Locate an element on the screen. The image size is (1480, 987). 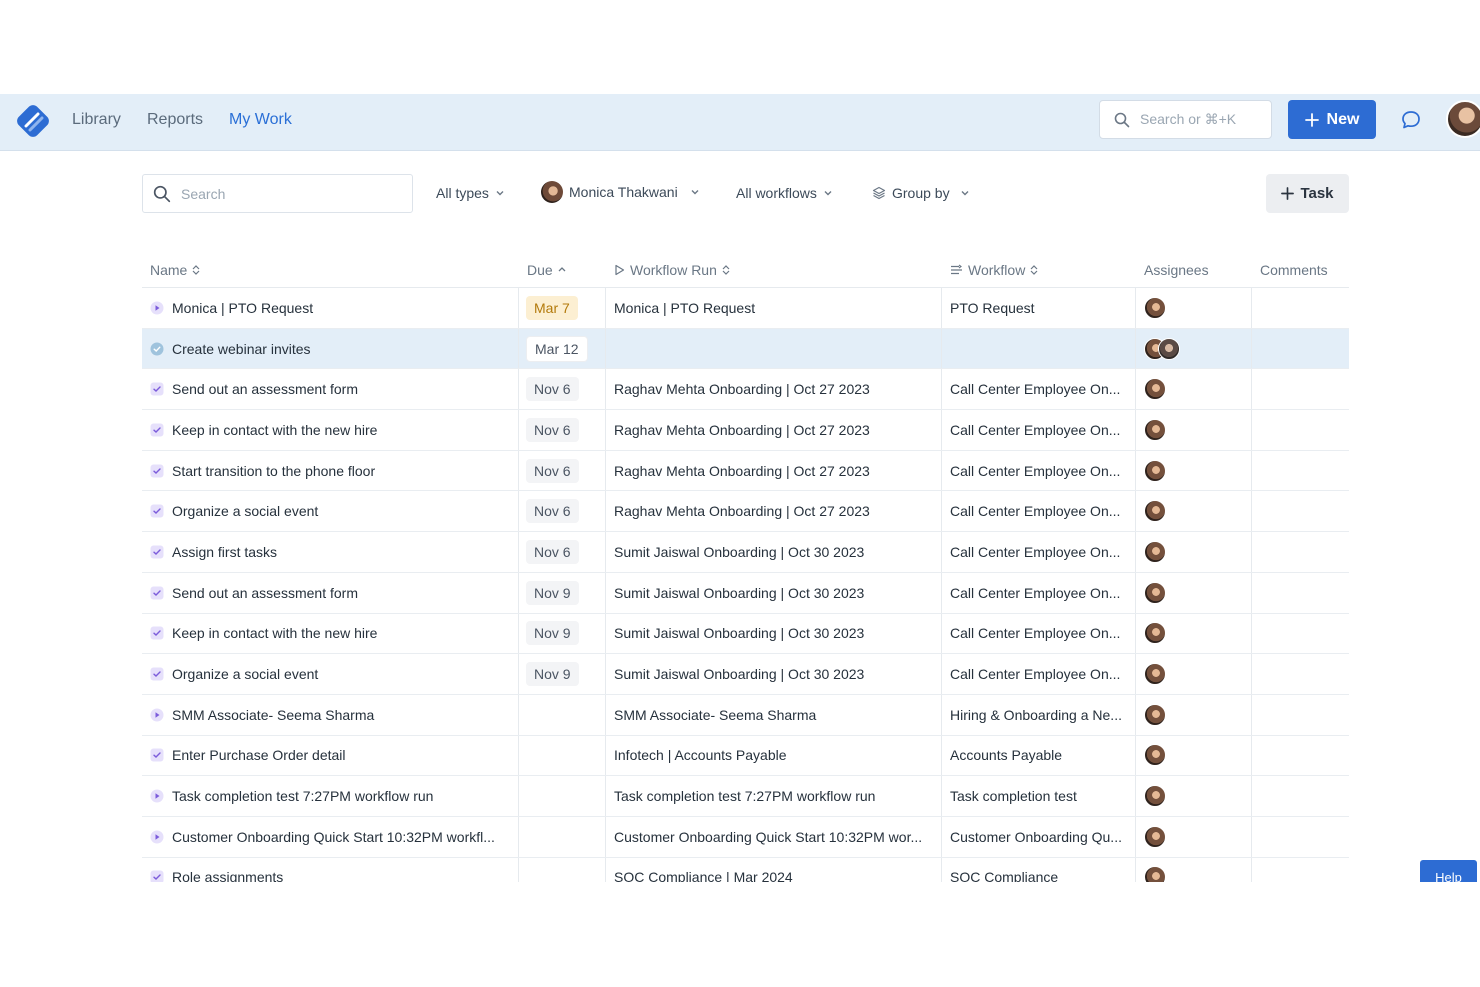
task-name-cell: SMM Associate- Seema Sharma is located at coordinates (334, 715).